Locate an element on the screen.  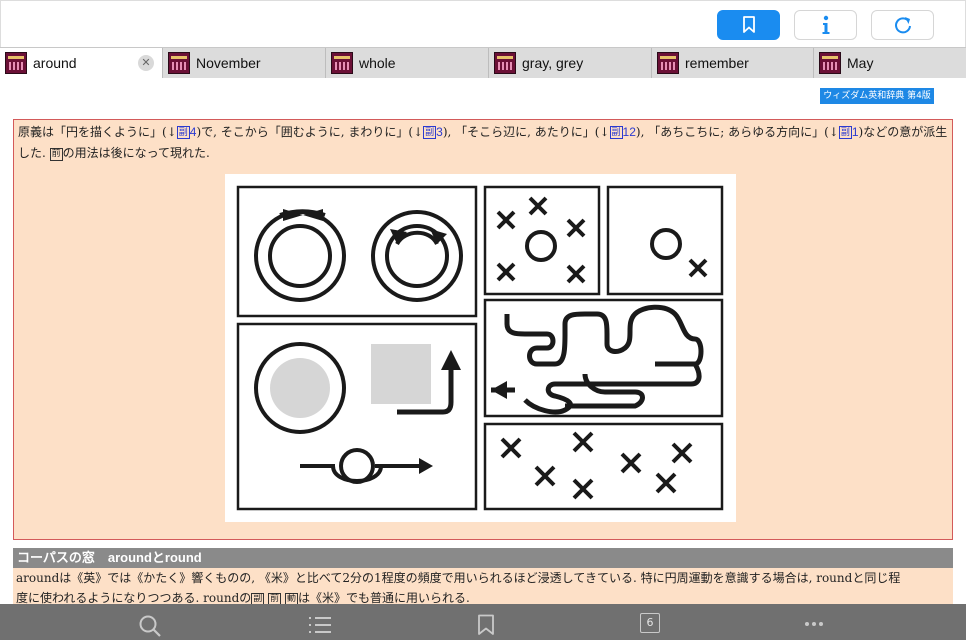
tab-gray-grey: gray, grey is located at coordinates (570, 63).